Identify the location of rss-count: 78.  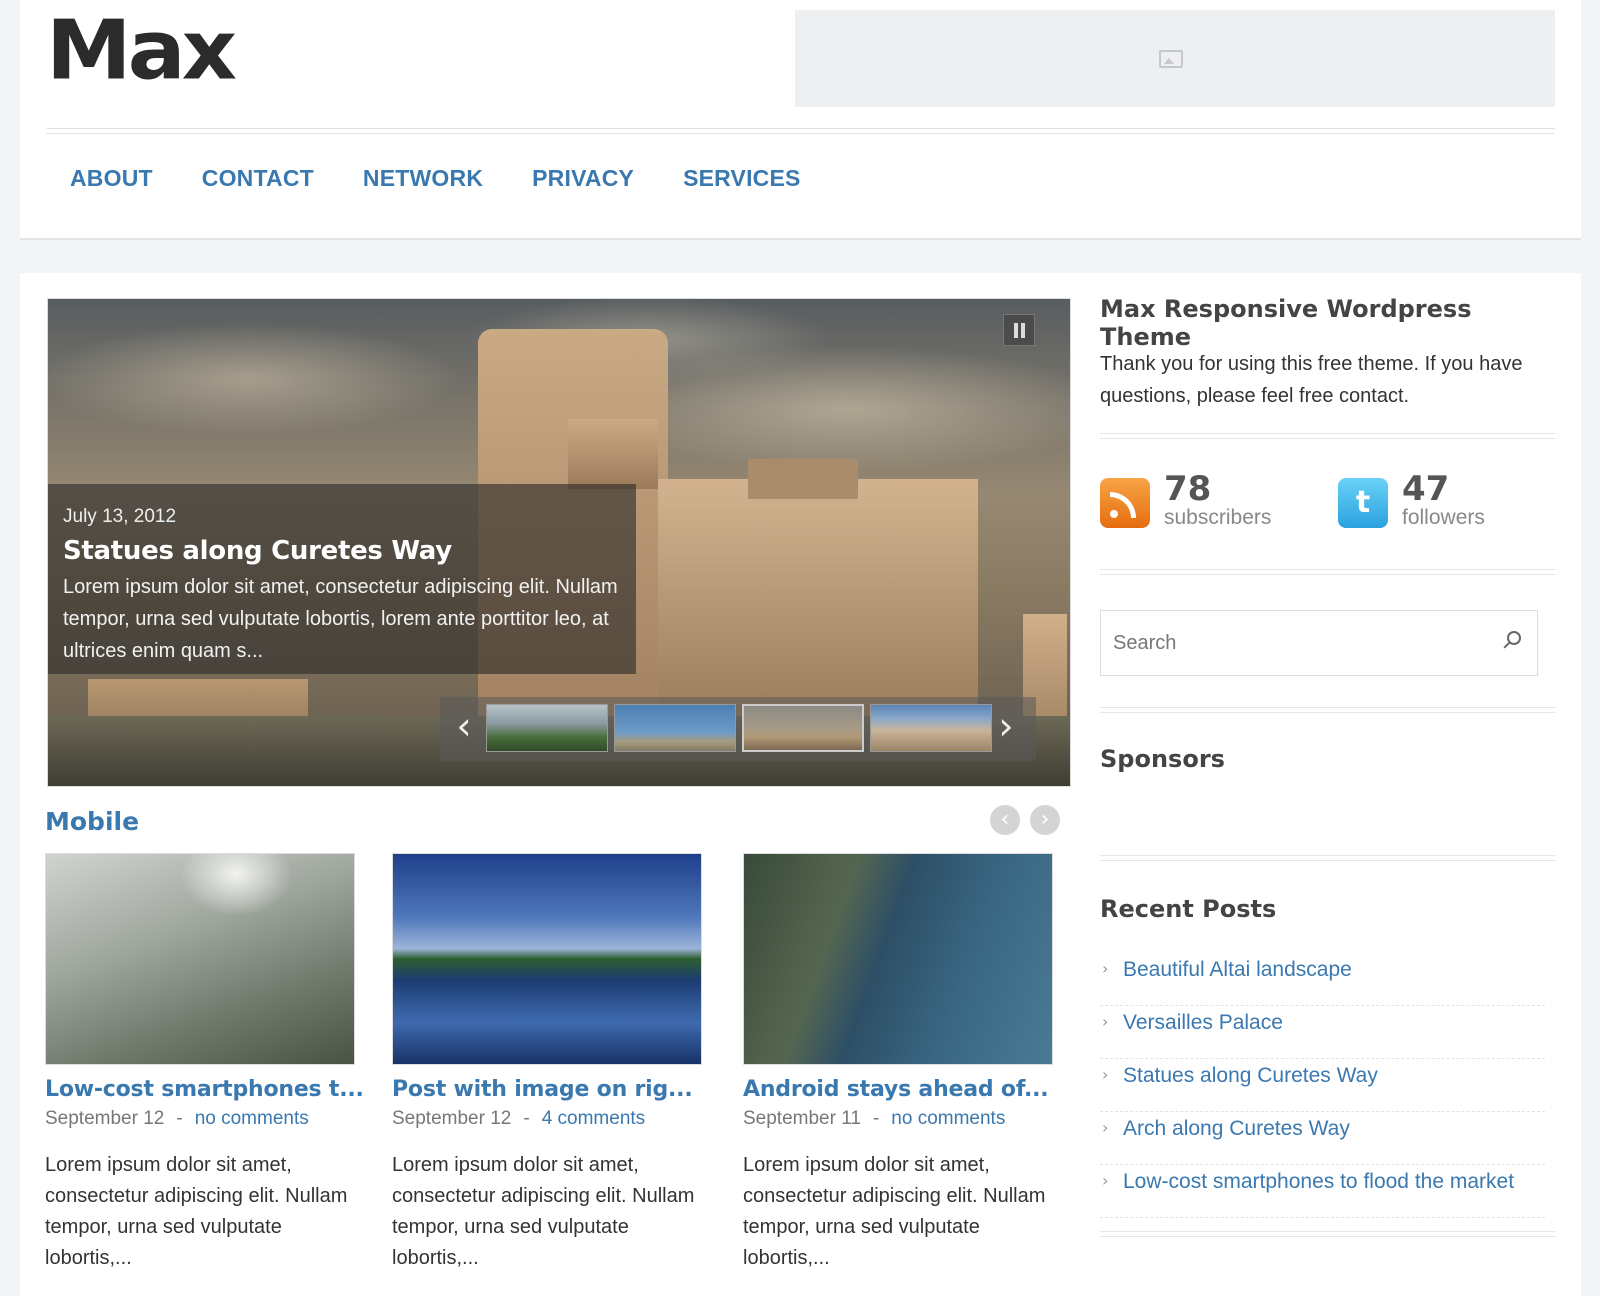
(1188, 489).